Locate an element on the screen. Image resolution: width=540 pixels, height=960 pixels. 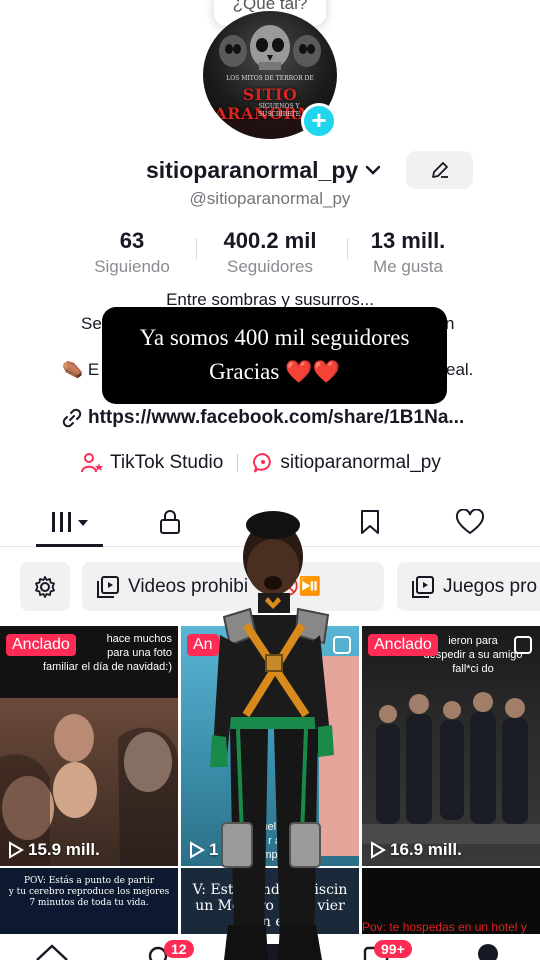
stat-following: 63 Siguiendo is located at coordinates (132, 252).